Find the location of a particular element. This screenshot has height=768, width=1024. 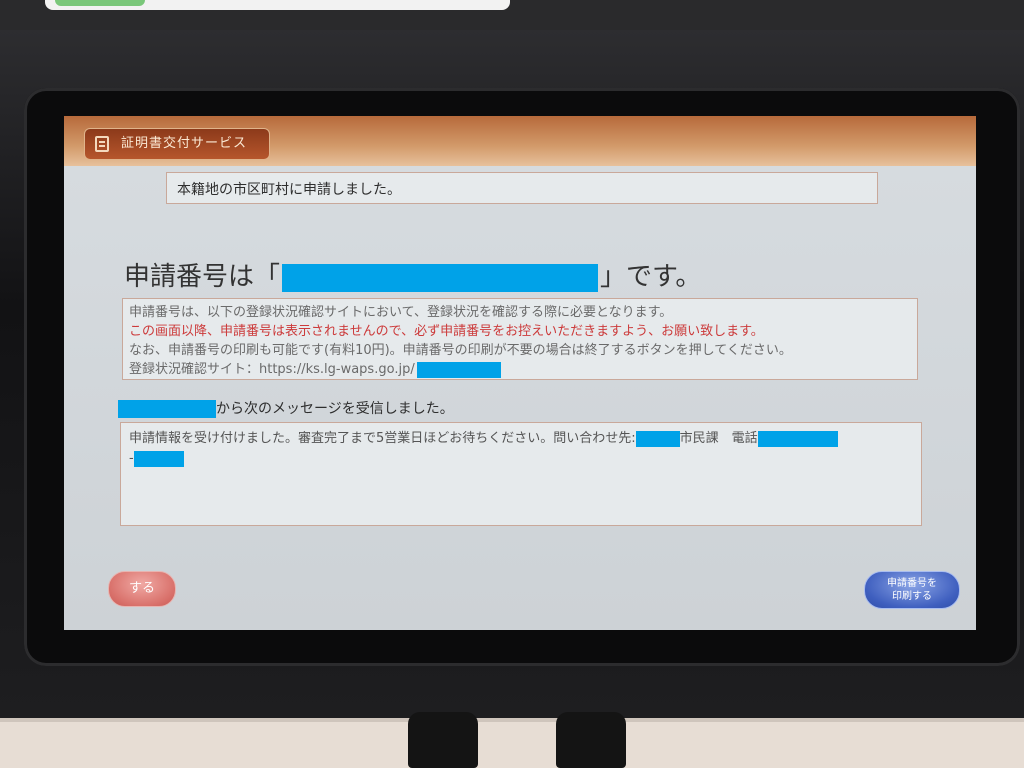

application-number-suffix: 」です。 is located at coordinates (651, 277).